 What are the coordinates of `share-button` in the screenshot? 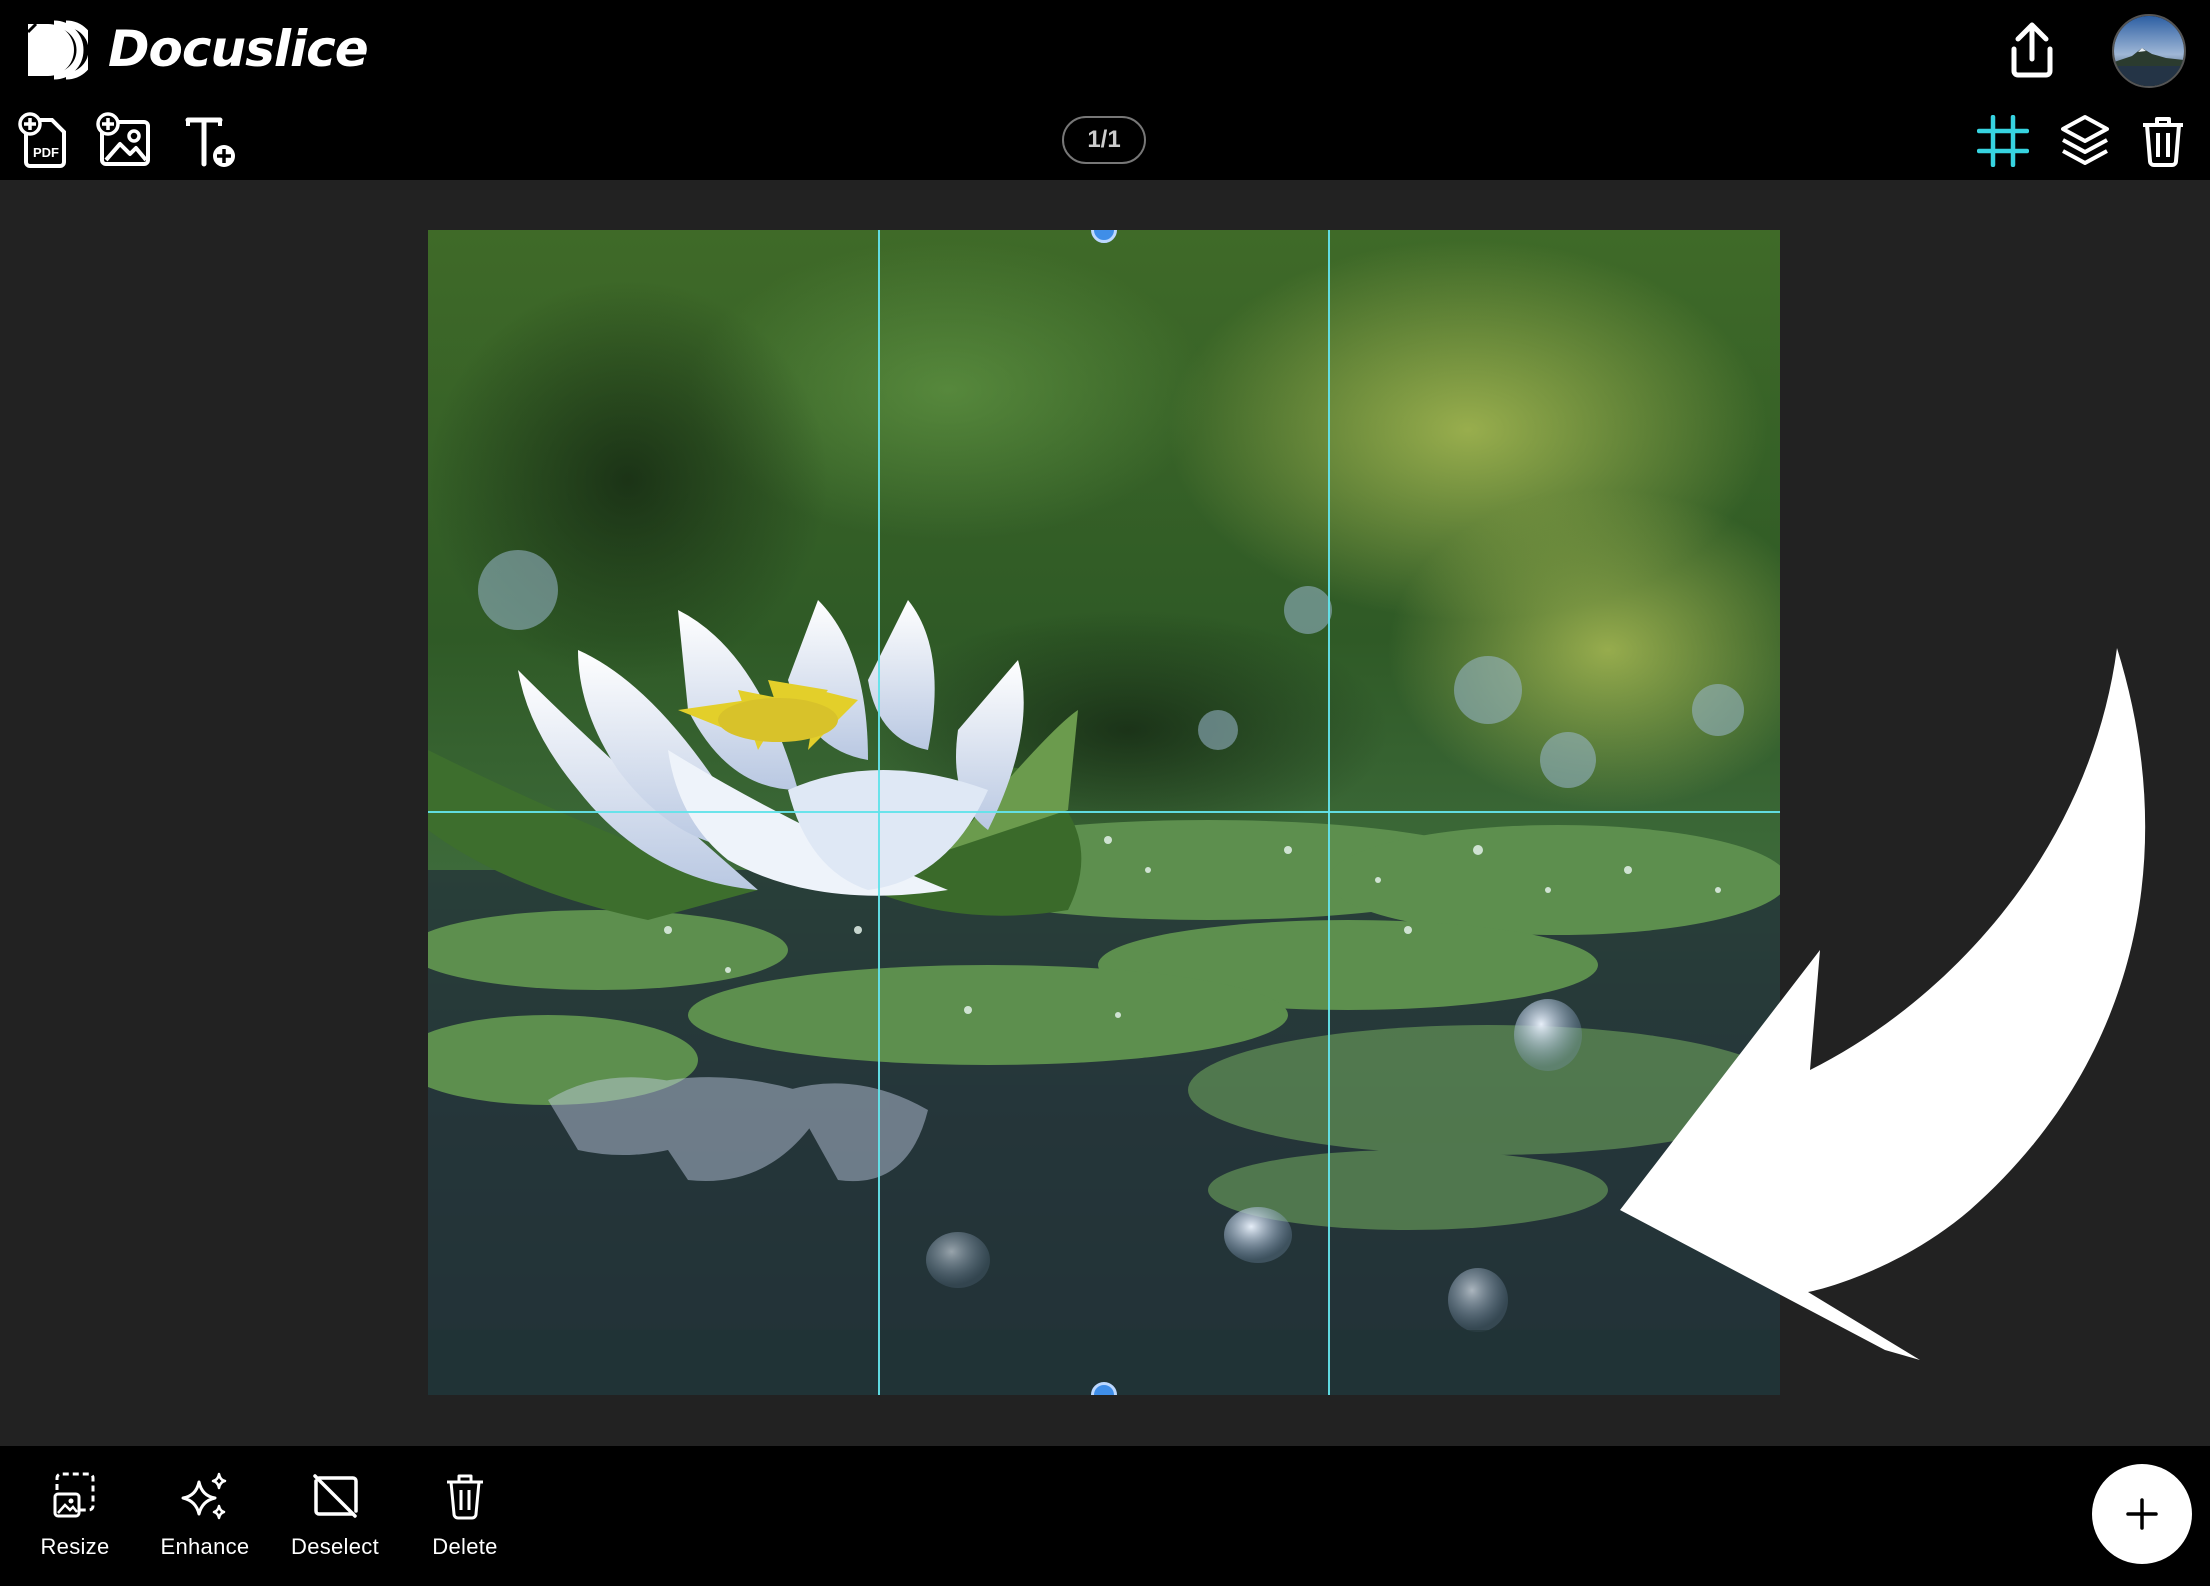 It's located at (2032, 50).